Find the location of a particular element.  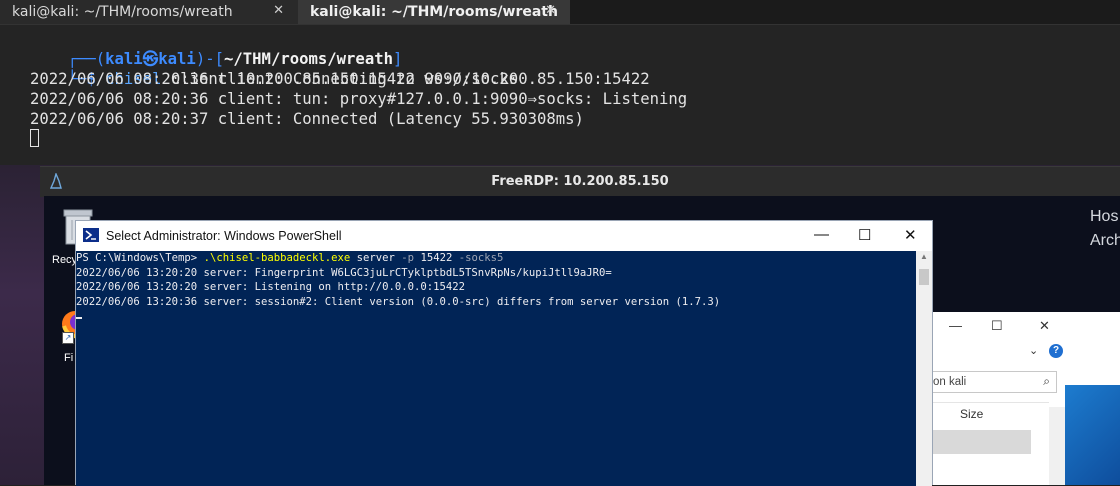

freerdp-titlebar: FreeRDP: 10.200.85.150 is located at coordinates (580, 181).